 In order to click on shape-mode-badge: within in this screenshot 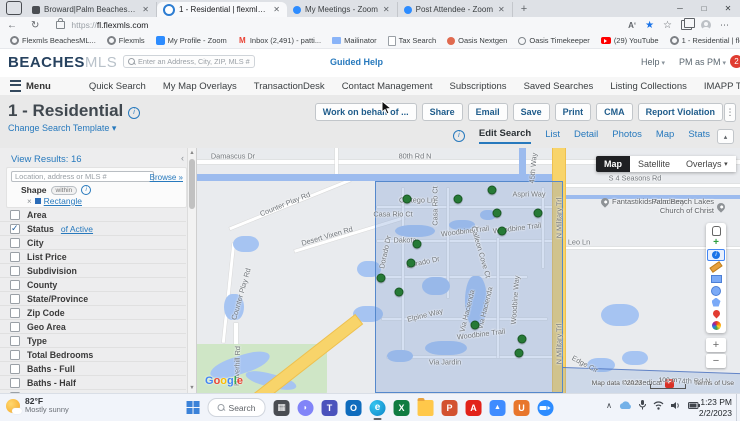, I will do `click(64, 190)`.